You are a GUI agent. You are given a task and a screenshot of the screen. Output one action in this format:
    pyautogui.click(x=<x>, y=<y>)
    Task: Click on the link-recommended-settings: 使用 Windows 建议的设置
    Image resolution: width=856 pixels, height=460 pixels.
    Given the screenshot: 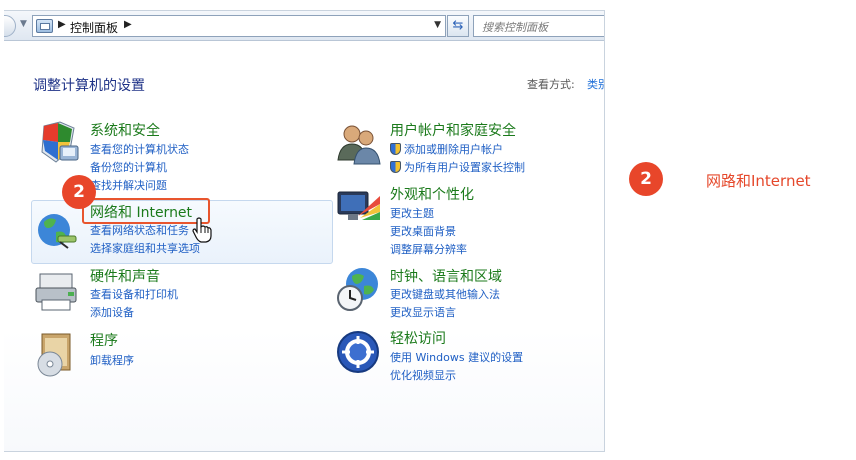 What is the action you would take?
    pyautogui.click(x=456, y=357)
    